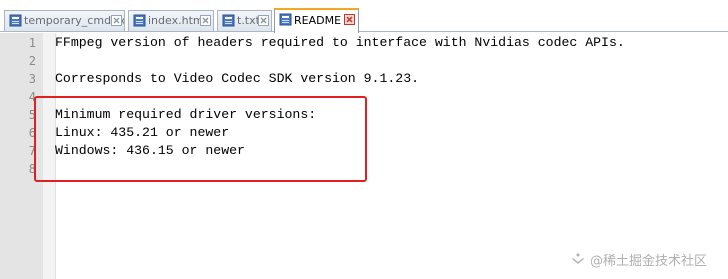 This screenshot has height=279, width=728. What do you see at coordinates (248, 20) in the screenshot?
I see `tab-label: t.txt` at bounding box center [248, 20].